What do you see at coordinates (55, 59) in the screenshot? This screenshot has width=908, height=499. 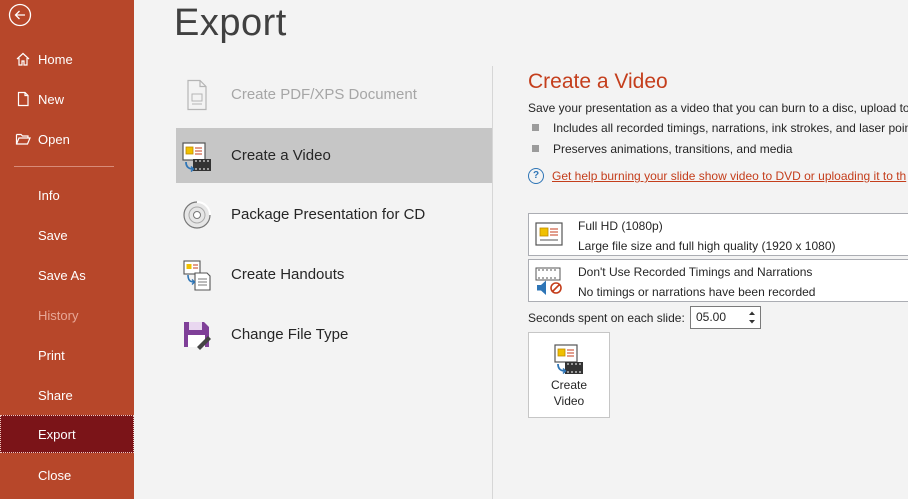 I see `nav-home-label: Home` at bounding box center [55, 59].